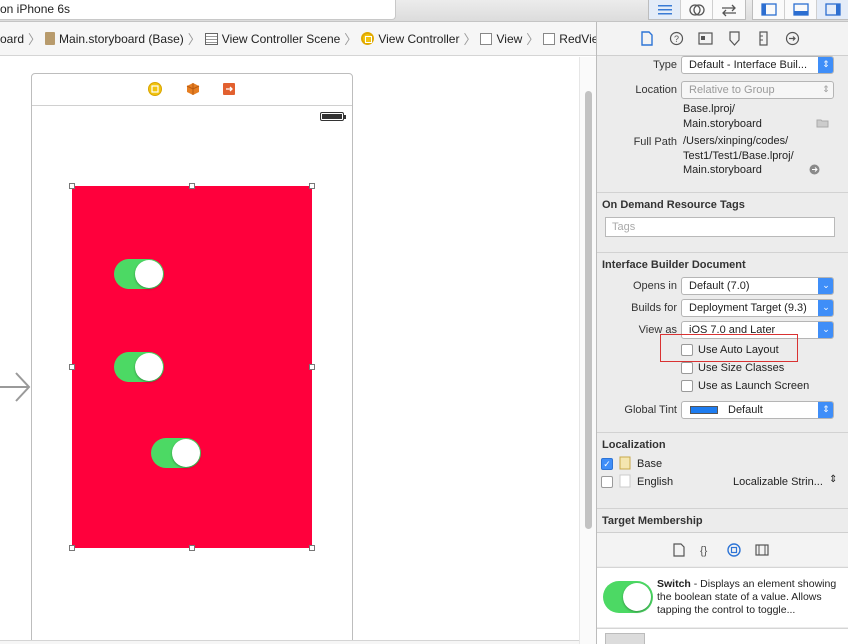  What do you see at coordinates (50, 38) in the screenshot?
I see `storyboard-file-icon` at bounding box center [50, 38].